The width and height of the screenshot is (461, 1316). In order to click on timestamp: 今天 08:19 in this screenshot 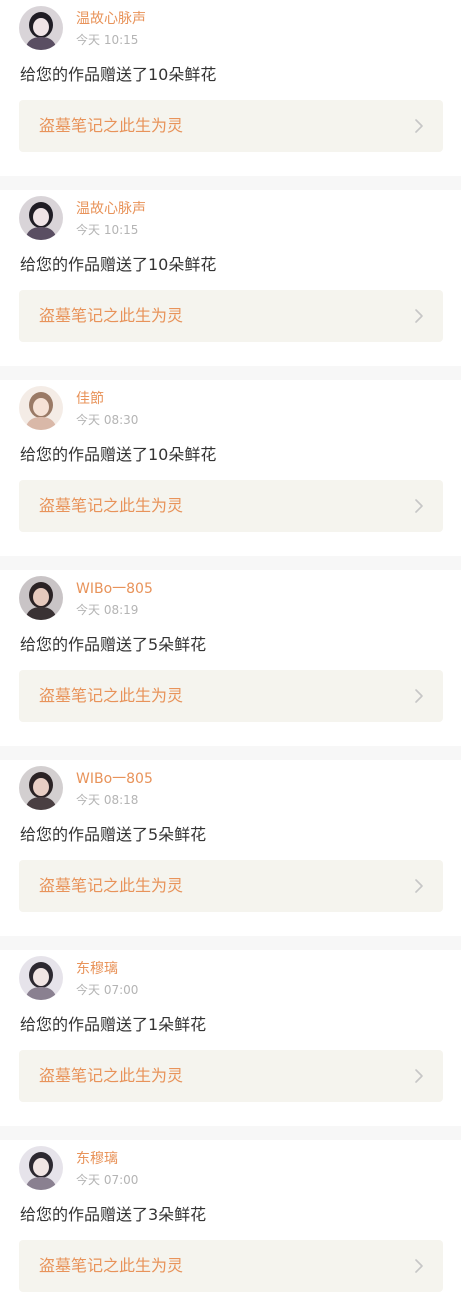, I will do `click(107, 610)`.